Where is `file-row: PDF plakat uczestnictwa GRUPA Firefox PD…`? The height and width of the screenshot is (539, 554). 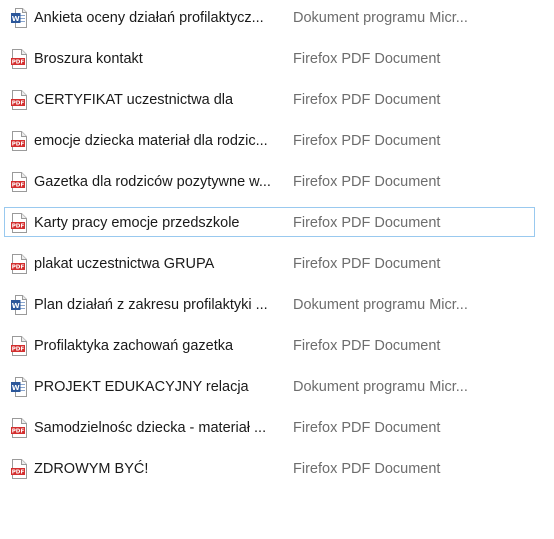
file-row: PDF plakat uczestnictwa GRUPA Firefox PD… is located at coordinates (269, 263).